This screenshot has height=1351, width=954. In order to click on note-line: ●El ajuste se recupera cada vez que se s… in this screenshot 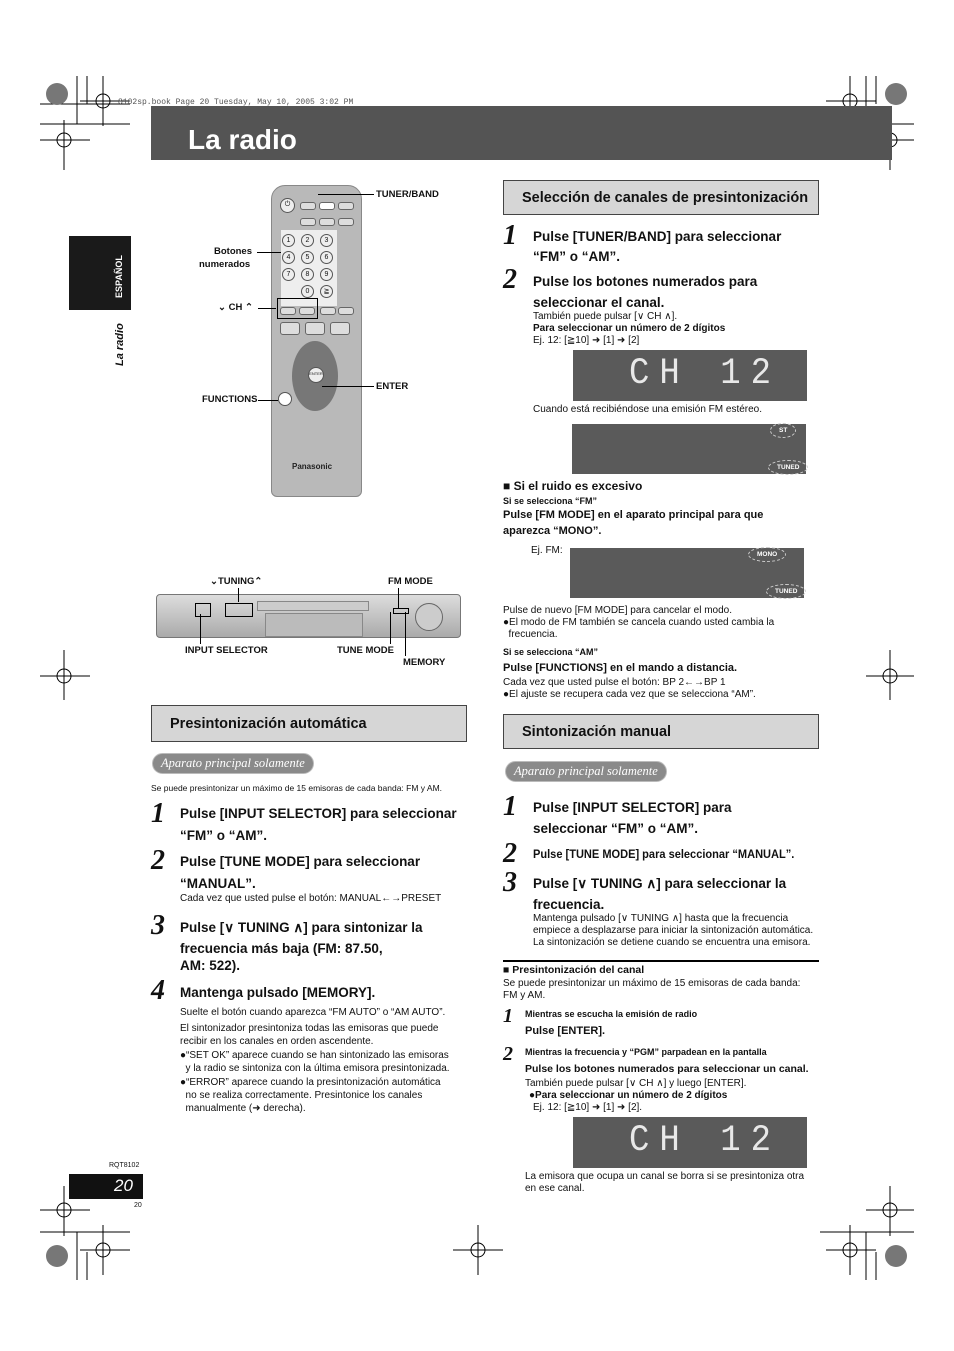, I will do `click(629, 694)`.